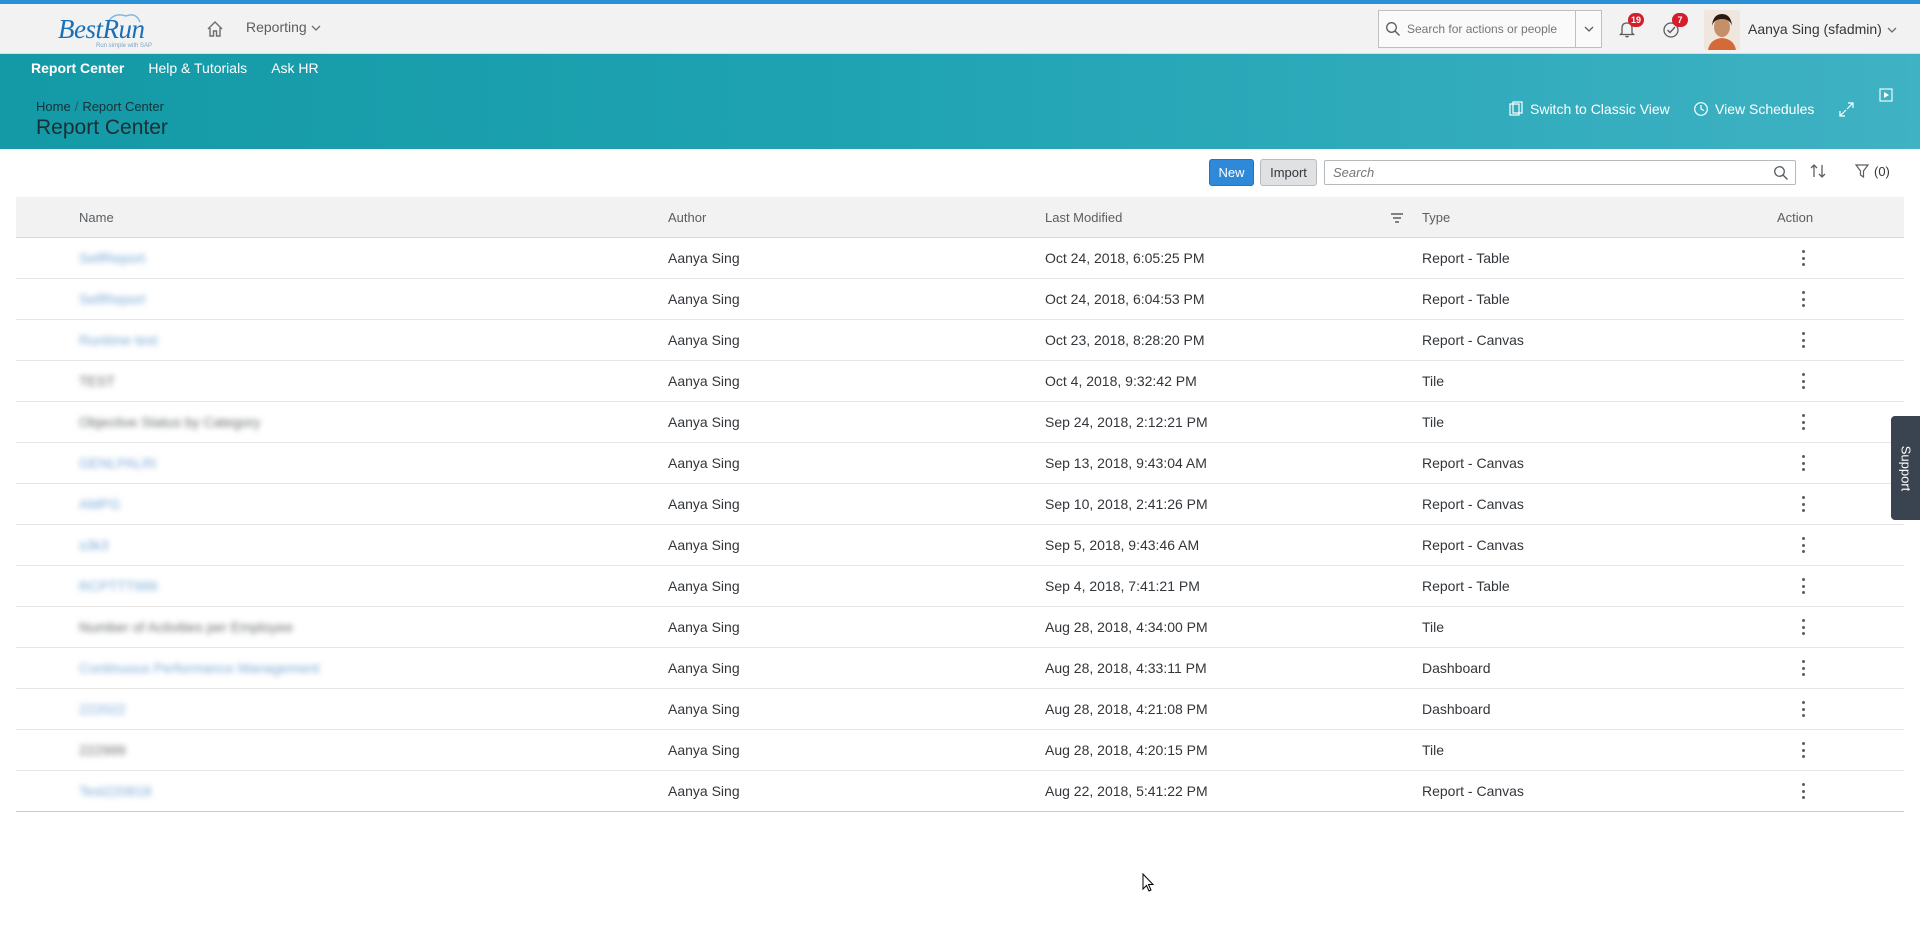  What do you see at coordinates (1872, 171) in the screenshot?
I see `filter-button: (0)` at bounding box center [1872, 171].